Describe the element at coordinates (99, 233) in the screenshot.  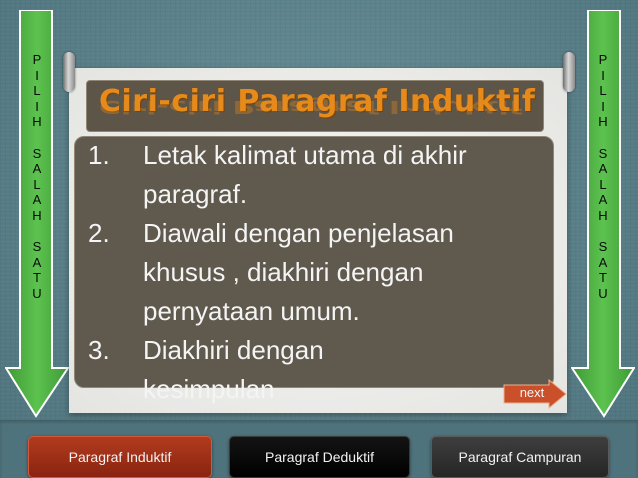
I see `list-number: 2.` at that location.